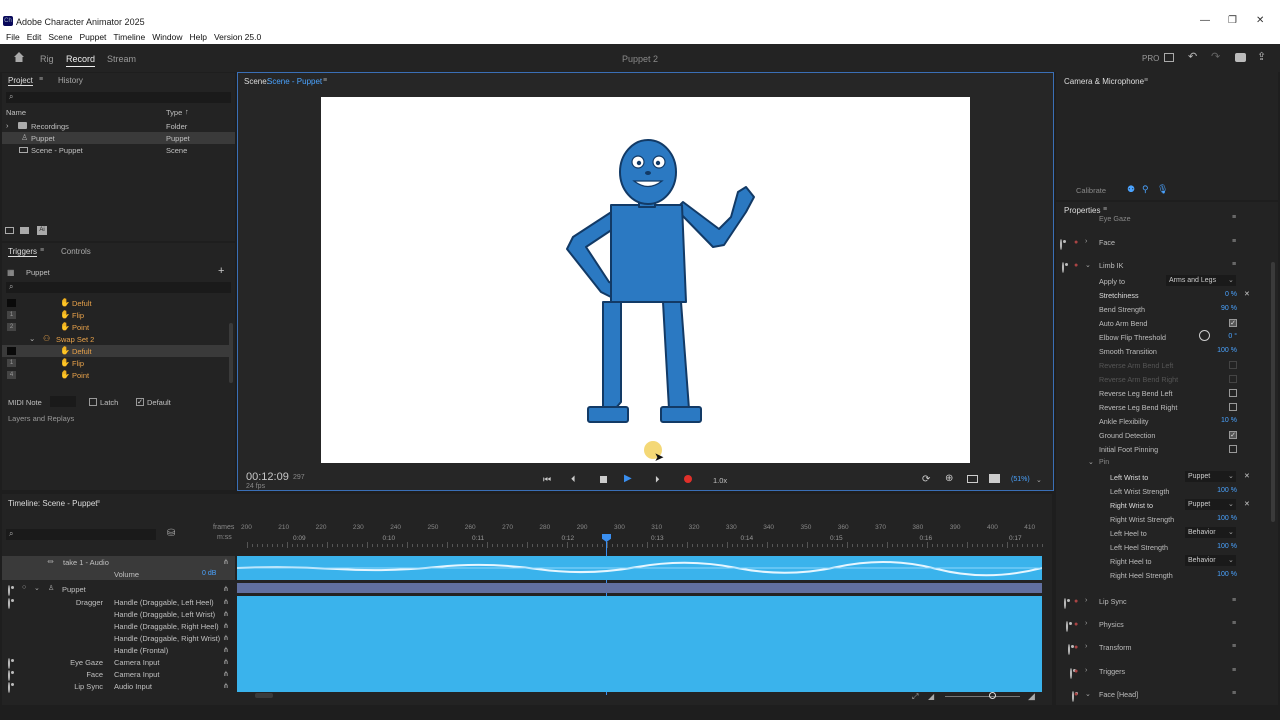 This screenshot has height=720, width=1280. I want to click on menu-version: Version 25.0, so click(237, 37).